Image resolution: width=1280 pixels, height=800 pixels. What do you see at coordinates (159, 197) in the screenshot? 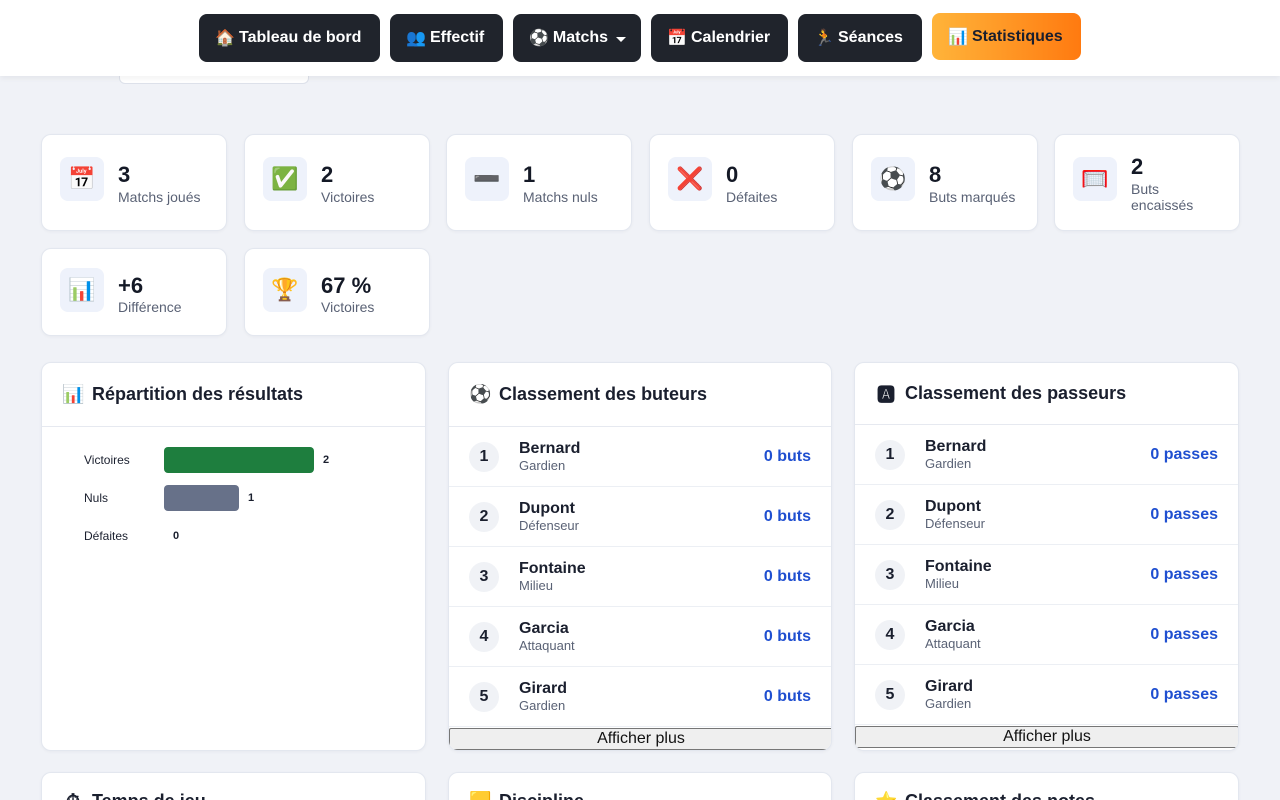
I see `stat-label: Matchs joués` at bounding box center [159, 197].